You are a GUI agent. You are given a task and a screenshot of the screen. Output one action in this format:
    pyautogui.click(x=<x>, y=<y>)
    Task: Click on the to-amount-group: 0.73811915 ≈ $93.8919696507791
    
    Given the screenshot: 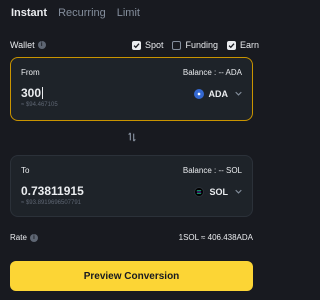 What is the action you would take?
    pyautogui.click(x=52, y=195)
    